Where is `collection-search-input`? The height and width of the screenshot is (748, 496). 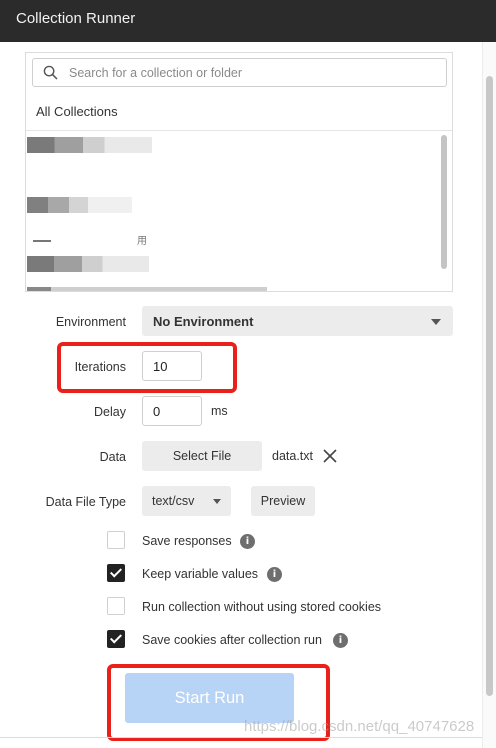
collection-search-input is located at coordinates (254, 73).